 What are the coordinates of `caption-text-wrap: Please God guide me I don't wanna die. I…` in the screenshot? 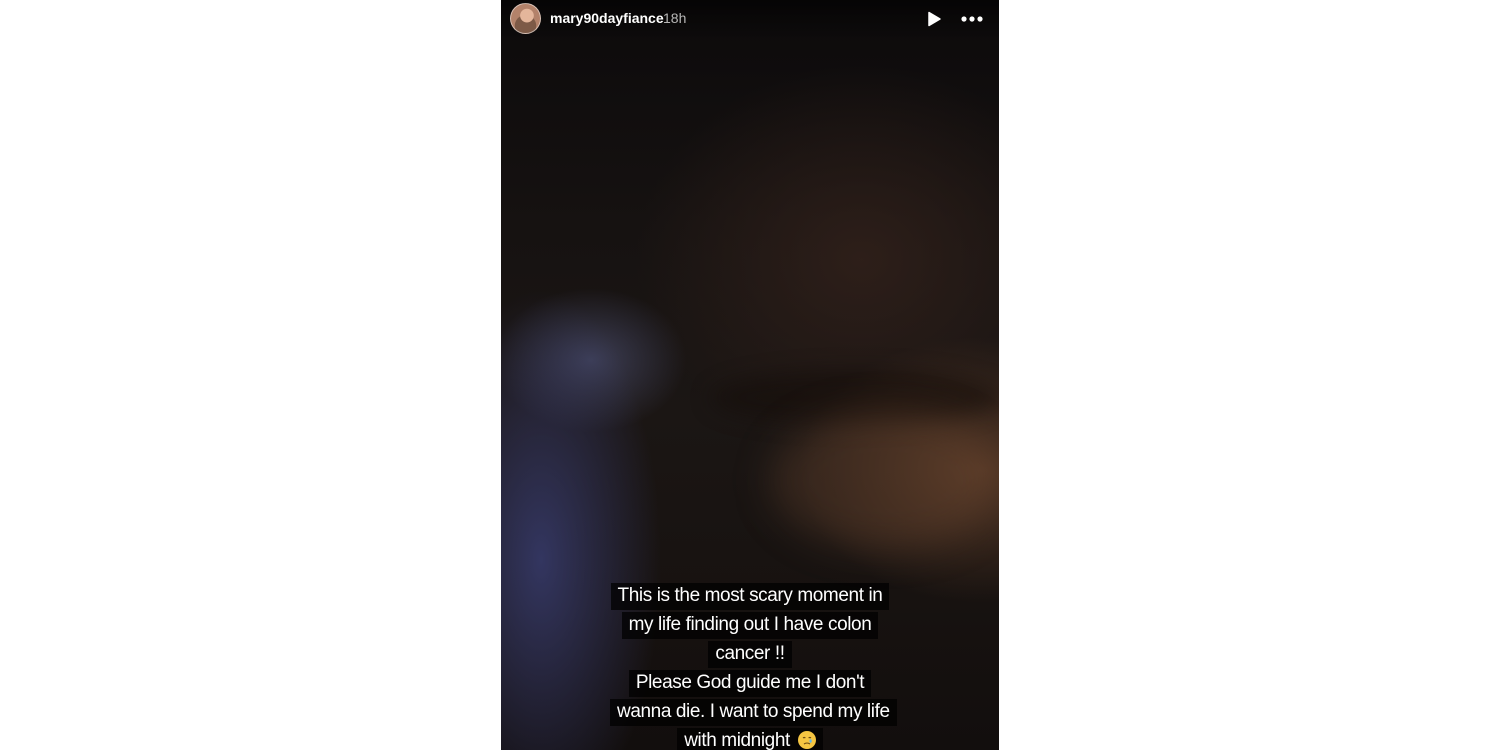 It's located at (753, 710).